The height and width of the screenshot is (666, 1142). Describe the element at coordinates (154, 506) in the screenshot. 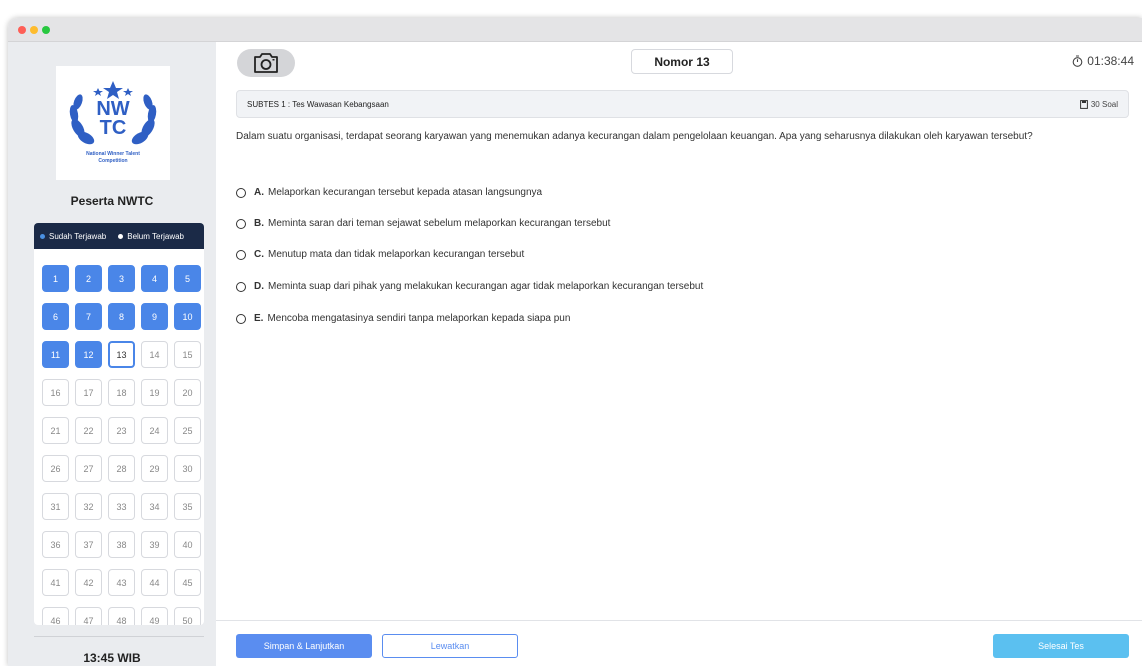

I see `question-nav-button: 34` at that location.